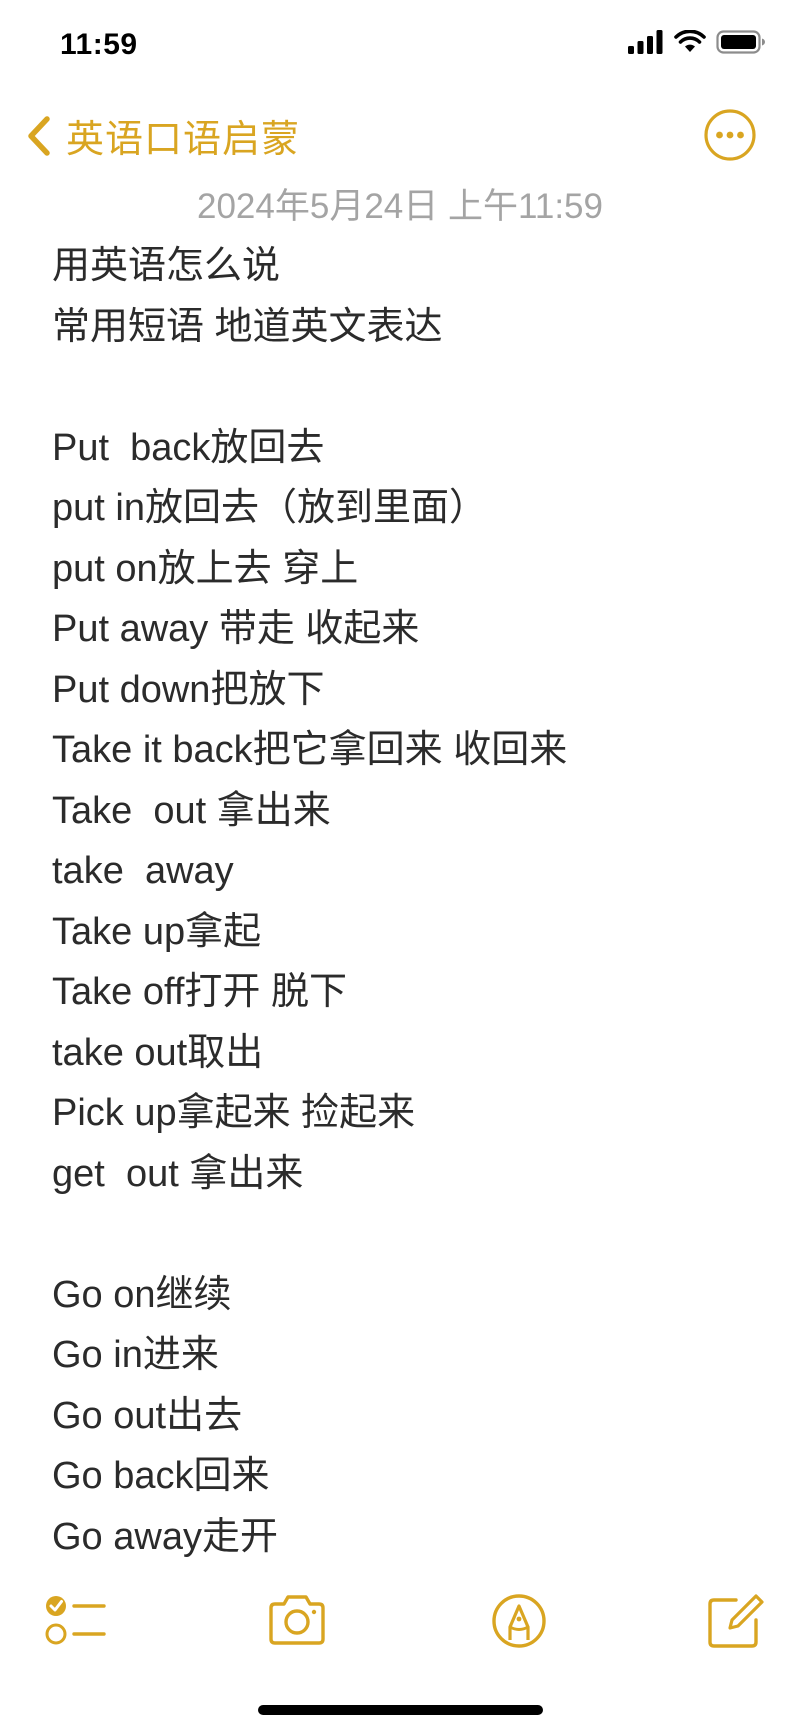 This screenshot has height=1731, width=800. Describe the element at coordinates (166, 266) in the screenshot. I see `note-line: 用英语怎么说` at that location.